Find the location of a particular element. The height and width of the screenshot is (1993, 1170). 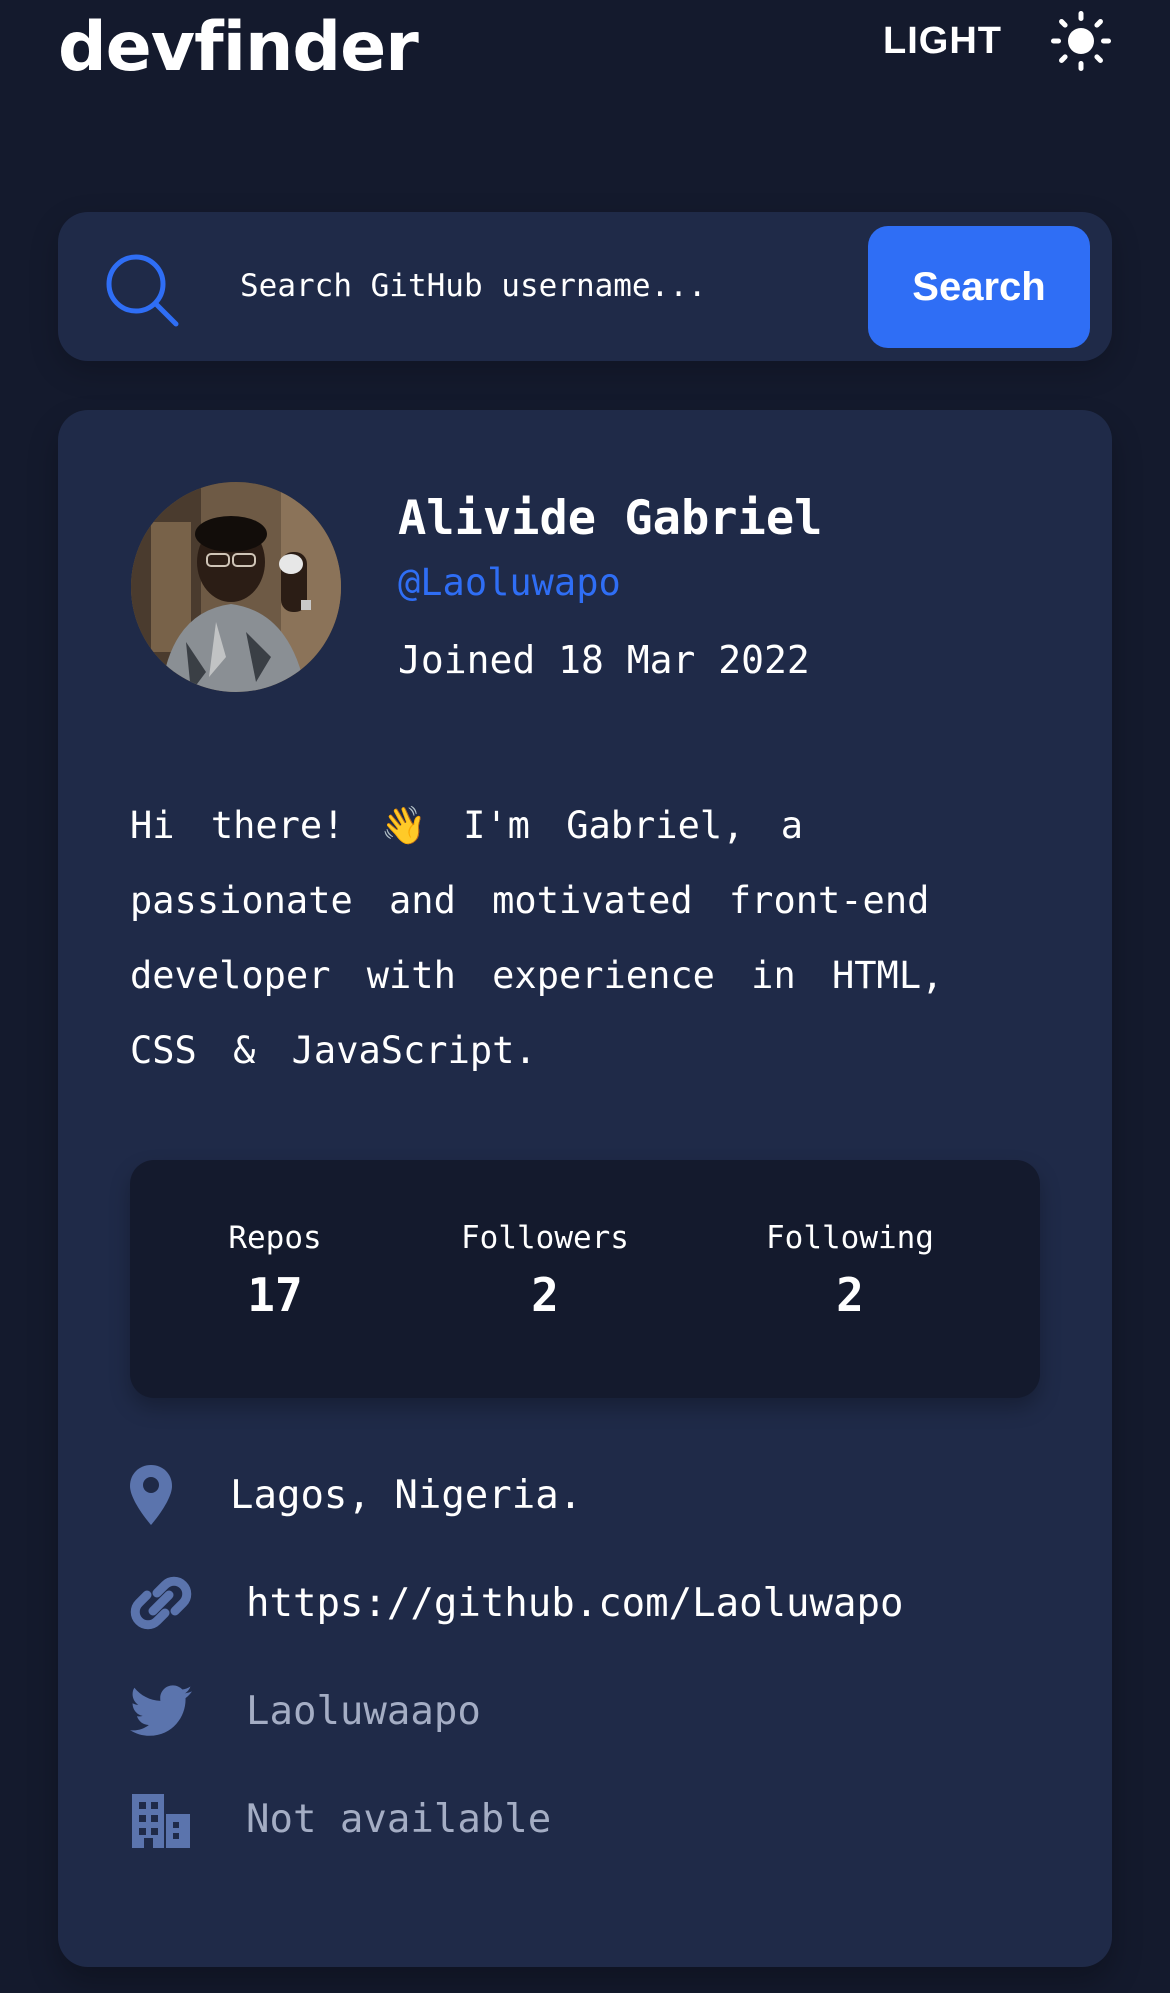

avatar is located at coordinates (236, 587).